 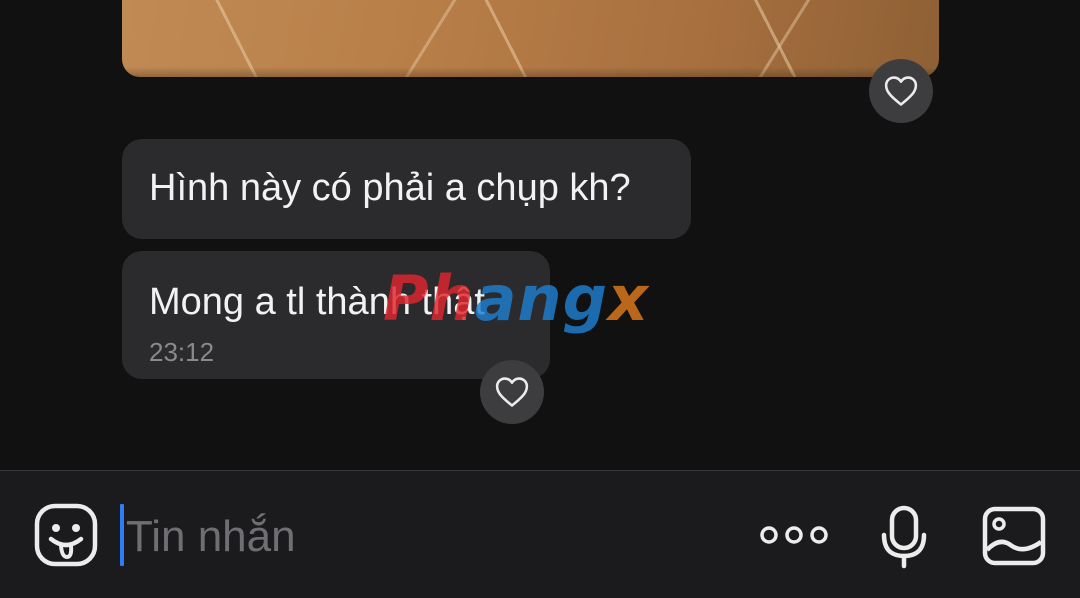 I want to click on watermark-logo: Phangx, so click(x=516, y=298).